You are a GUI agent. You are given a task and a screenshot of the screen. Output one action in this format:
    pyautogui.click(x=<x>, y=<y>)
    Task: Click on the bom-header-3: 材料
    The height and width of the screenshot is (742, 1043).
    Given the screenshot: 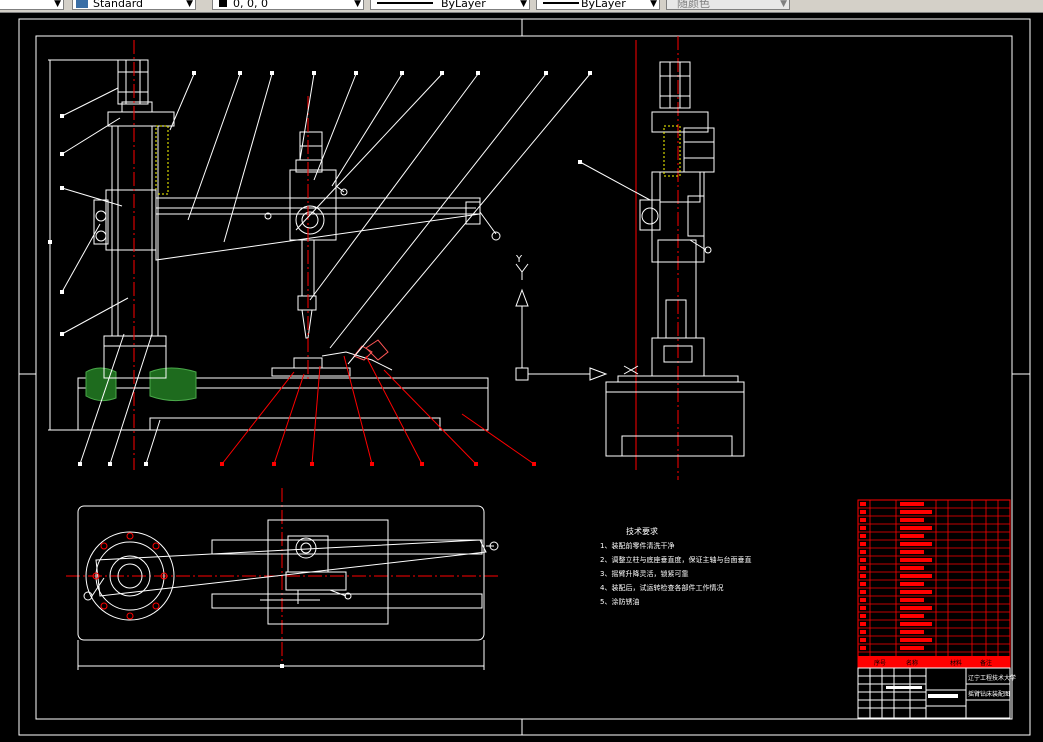 What is the action you would take?
    pyautogui.click(x=956, y=663)
    